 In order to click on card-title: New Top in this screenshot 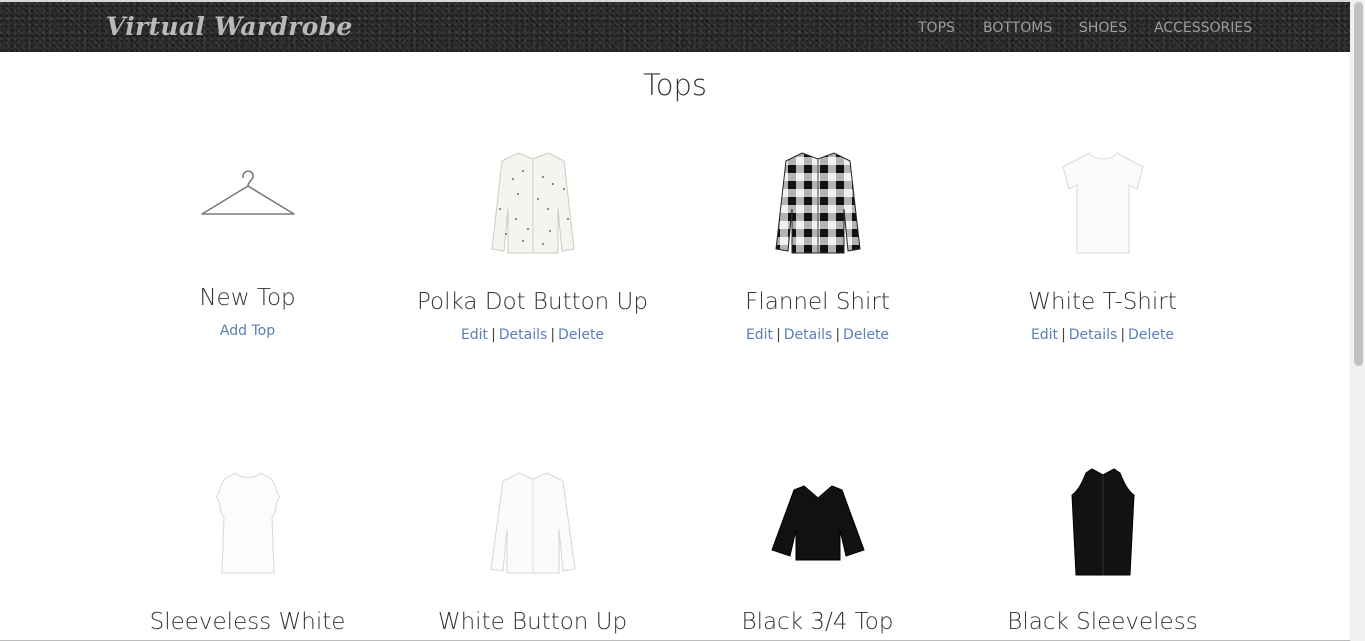, I will do `click(247, 298)`.